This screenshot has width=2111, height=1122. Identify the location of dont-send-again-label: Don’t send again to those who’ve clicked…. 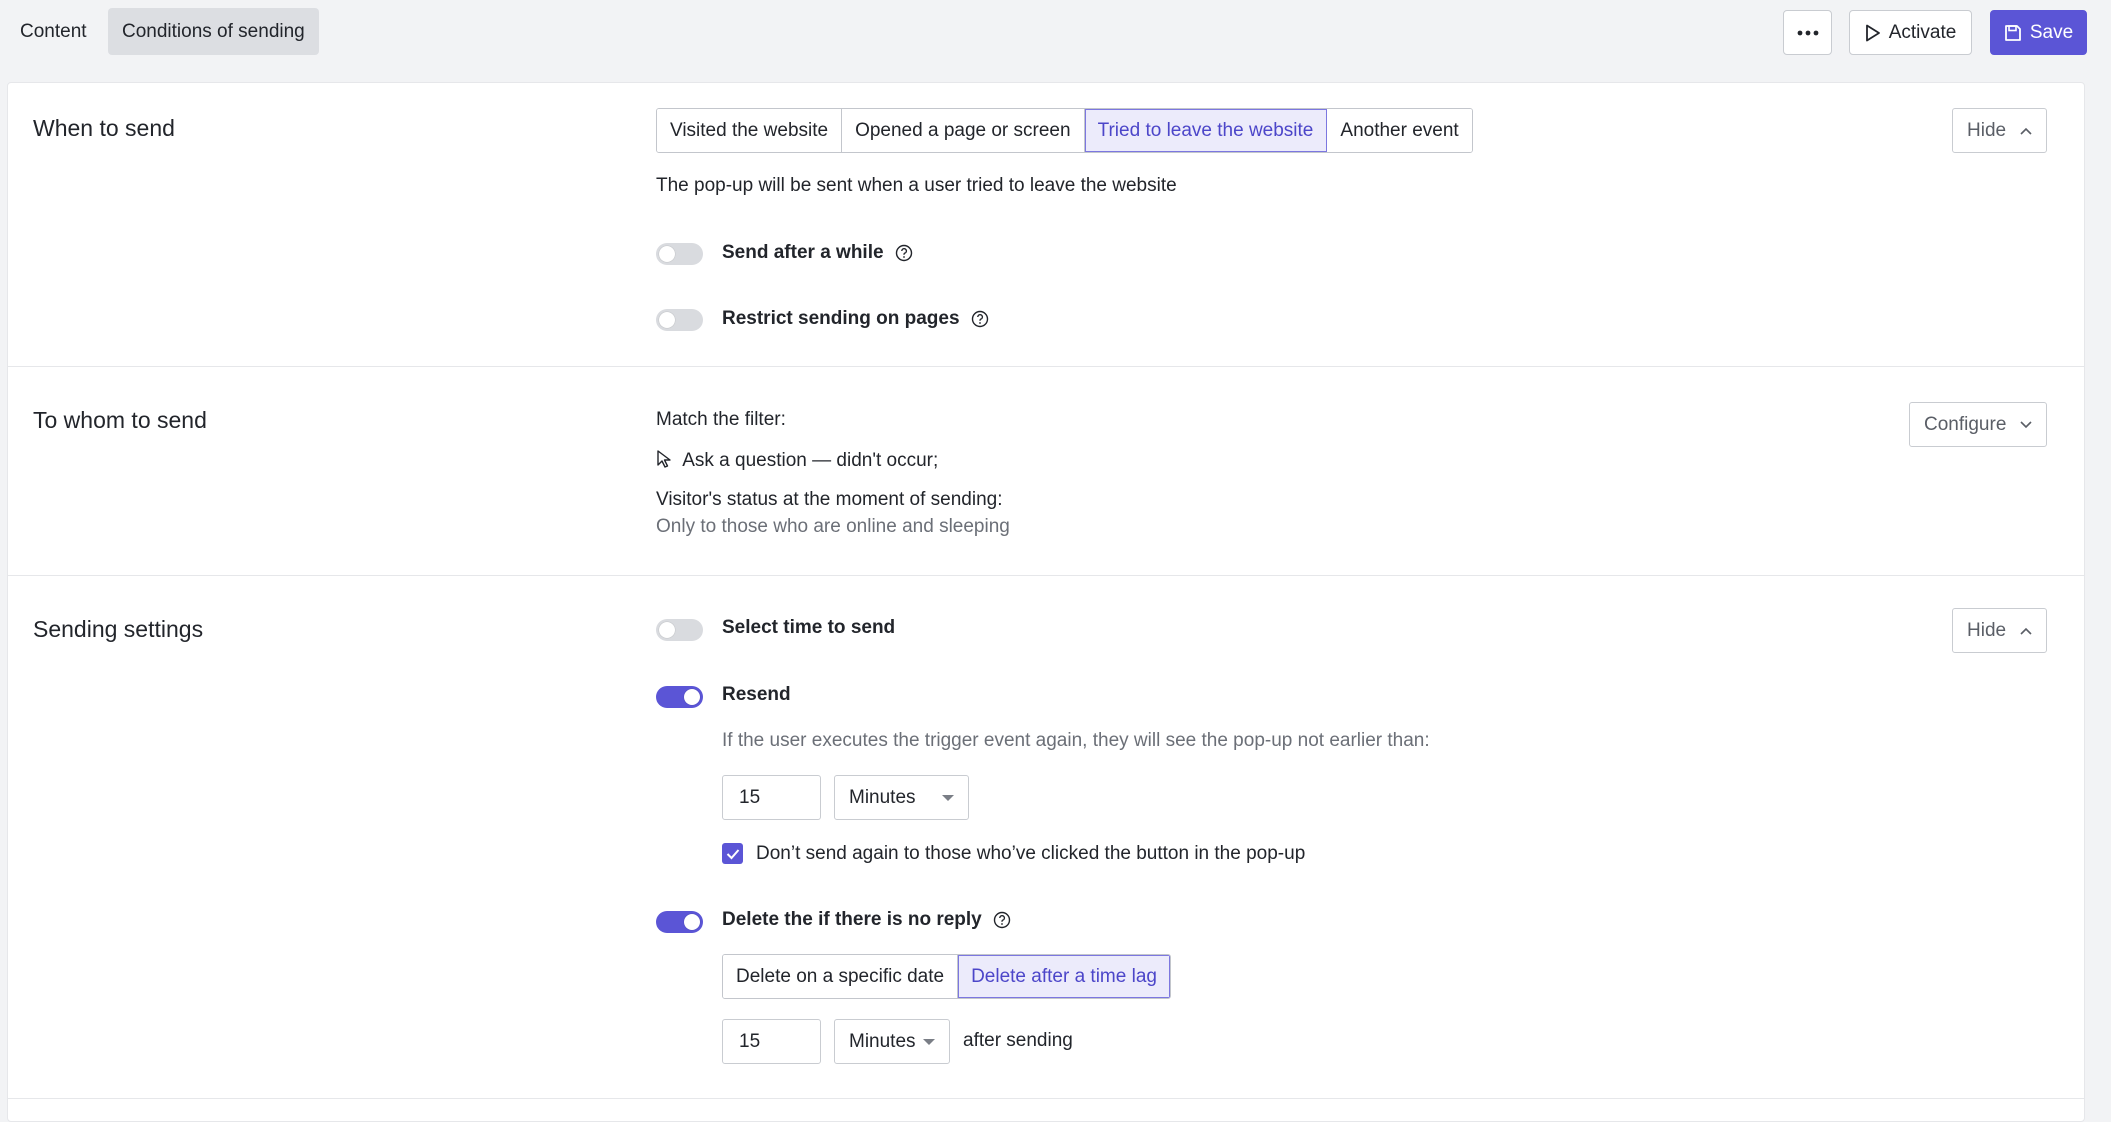
(1031, 853).